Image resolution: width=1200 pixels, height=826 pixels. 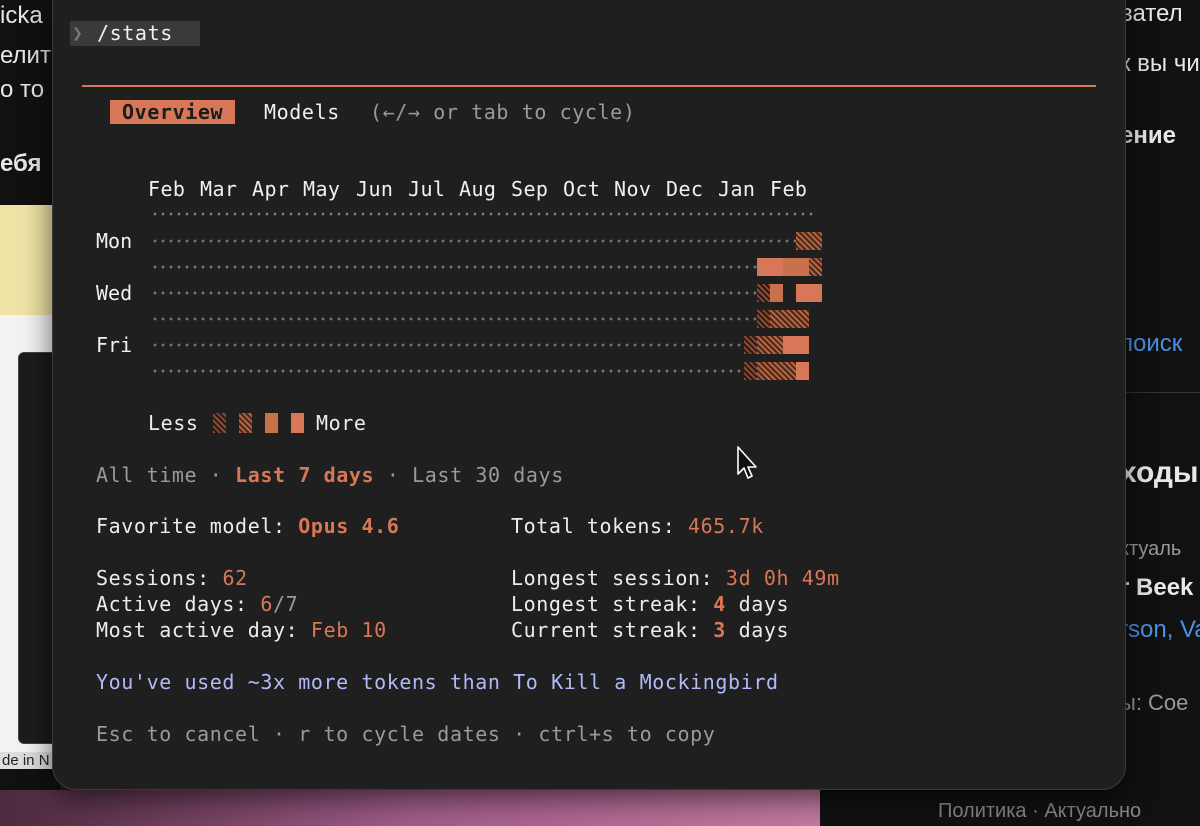 I want to click on heatmap-month-label: Nov, so click(x=633, y=189).